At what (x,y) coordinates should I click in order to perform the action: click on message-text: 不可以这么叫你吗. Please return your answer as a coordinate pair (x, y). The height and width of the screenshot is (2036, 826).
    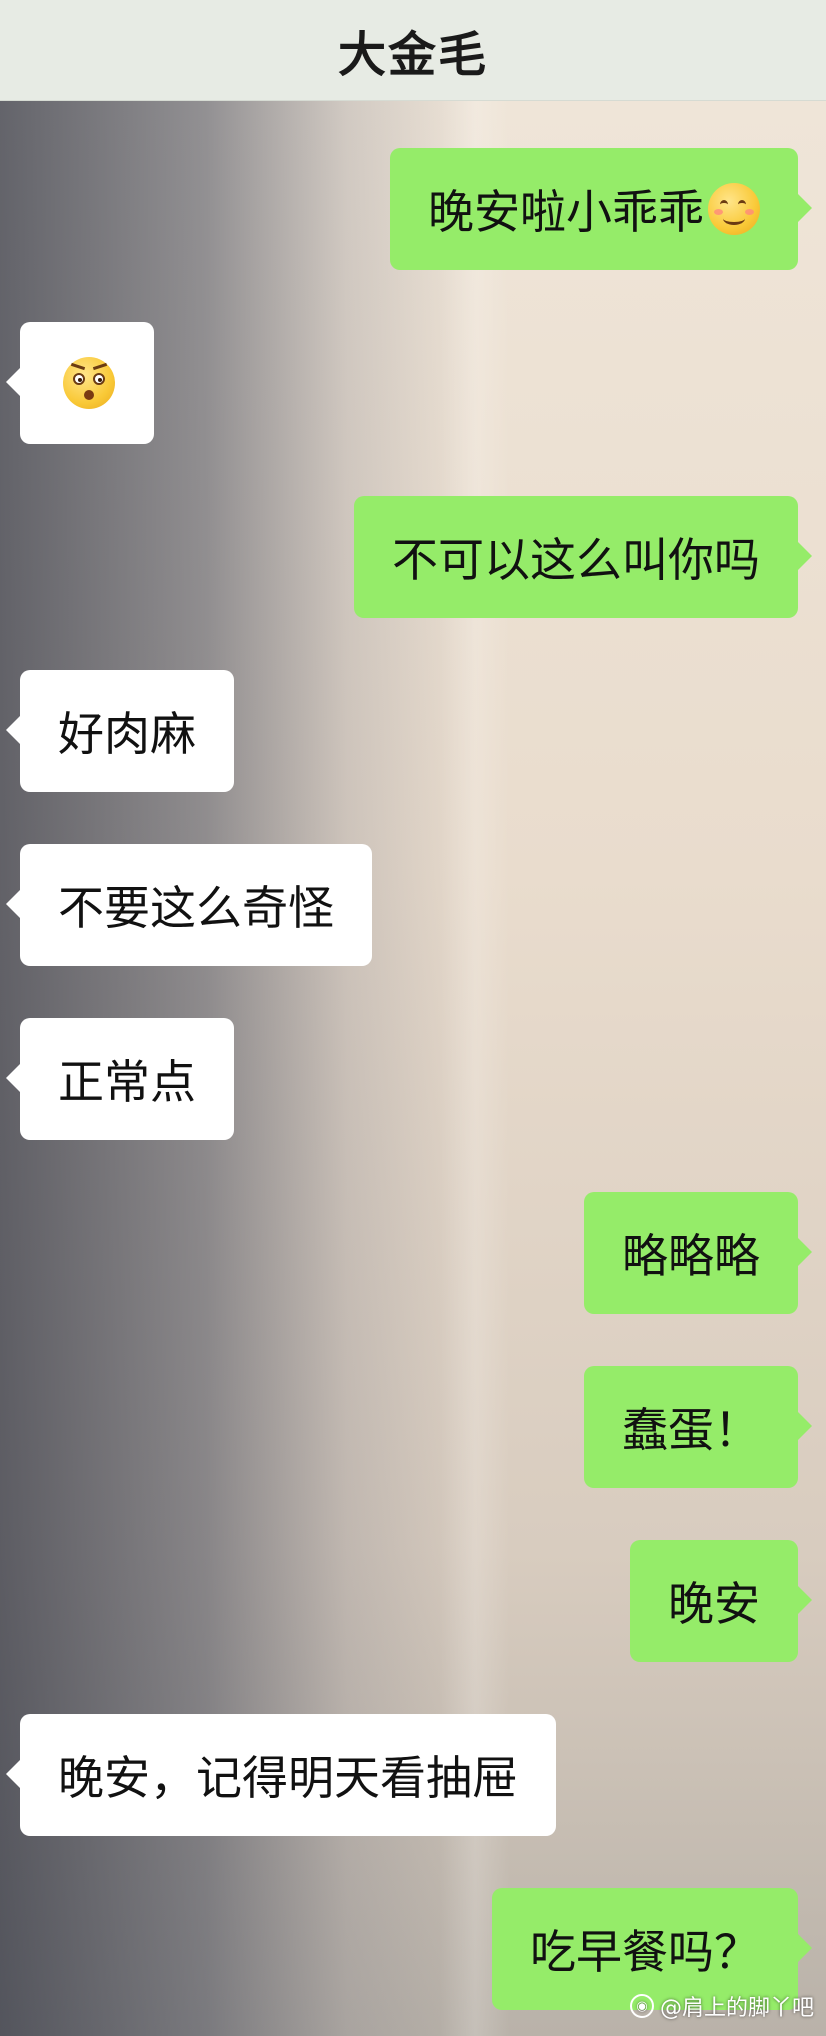
    Looking at the image, I should click on (576, 560).